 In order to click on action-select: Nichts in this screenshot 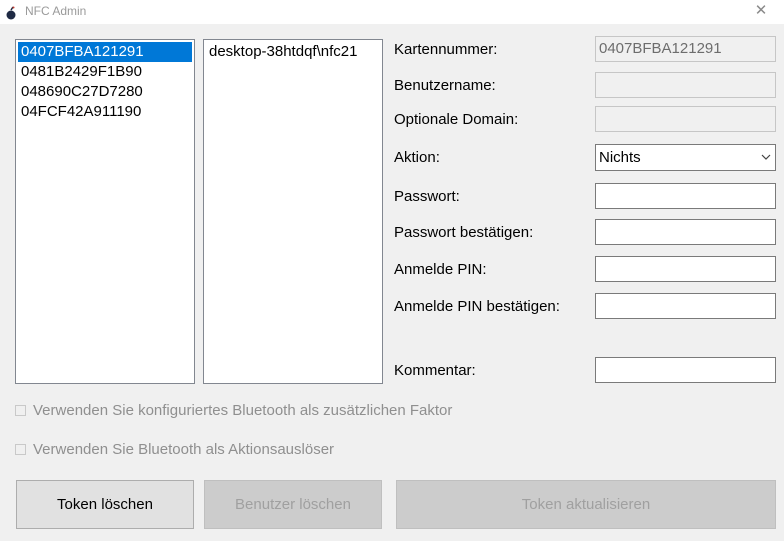, I will do `click(685, 157)`.